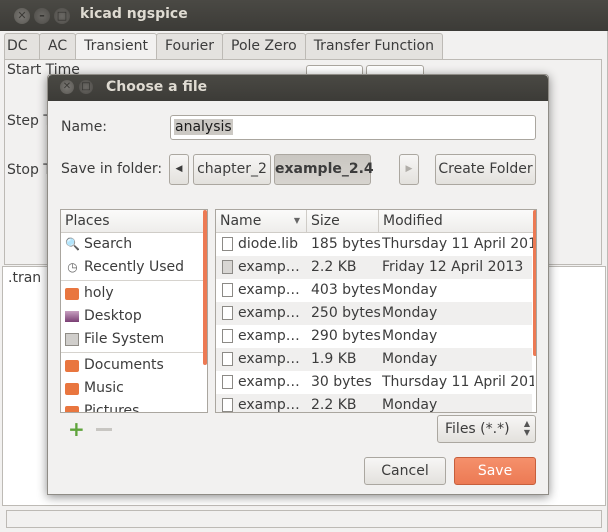 This screenshot has height=532, width=608. I want to click on parent-titlebar: ✕ – □ kicad ngspice, so click(304, 15).